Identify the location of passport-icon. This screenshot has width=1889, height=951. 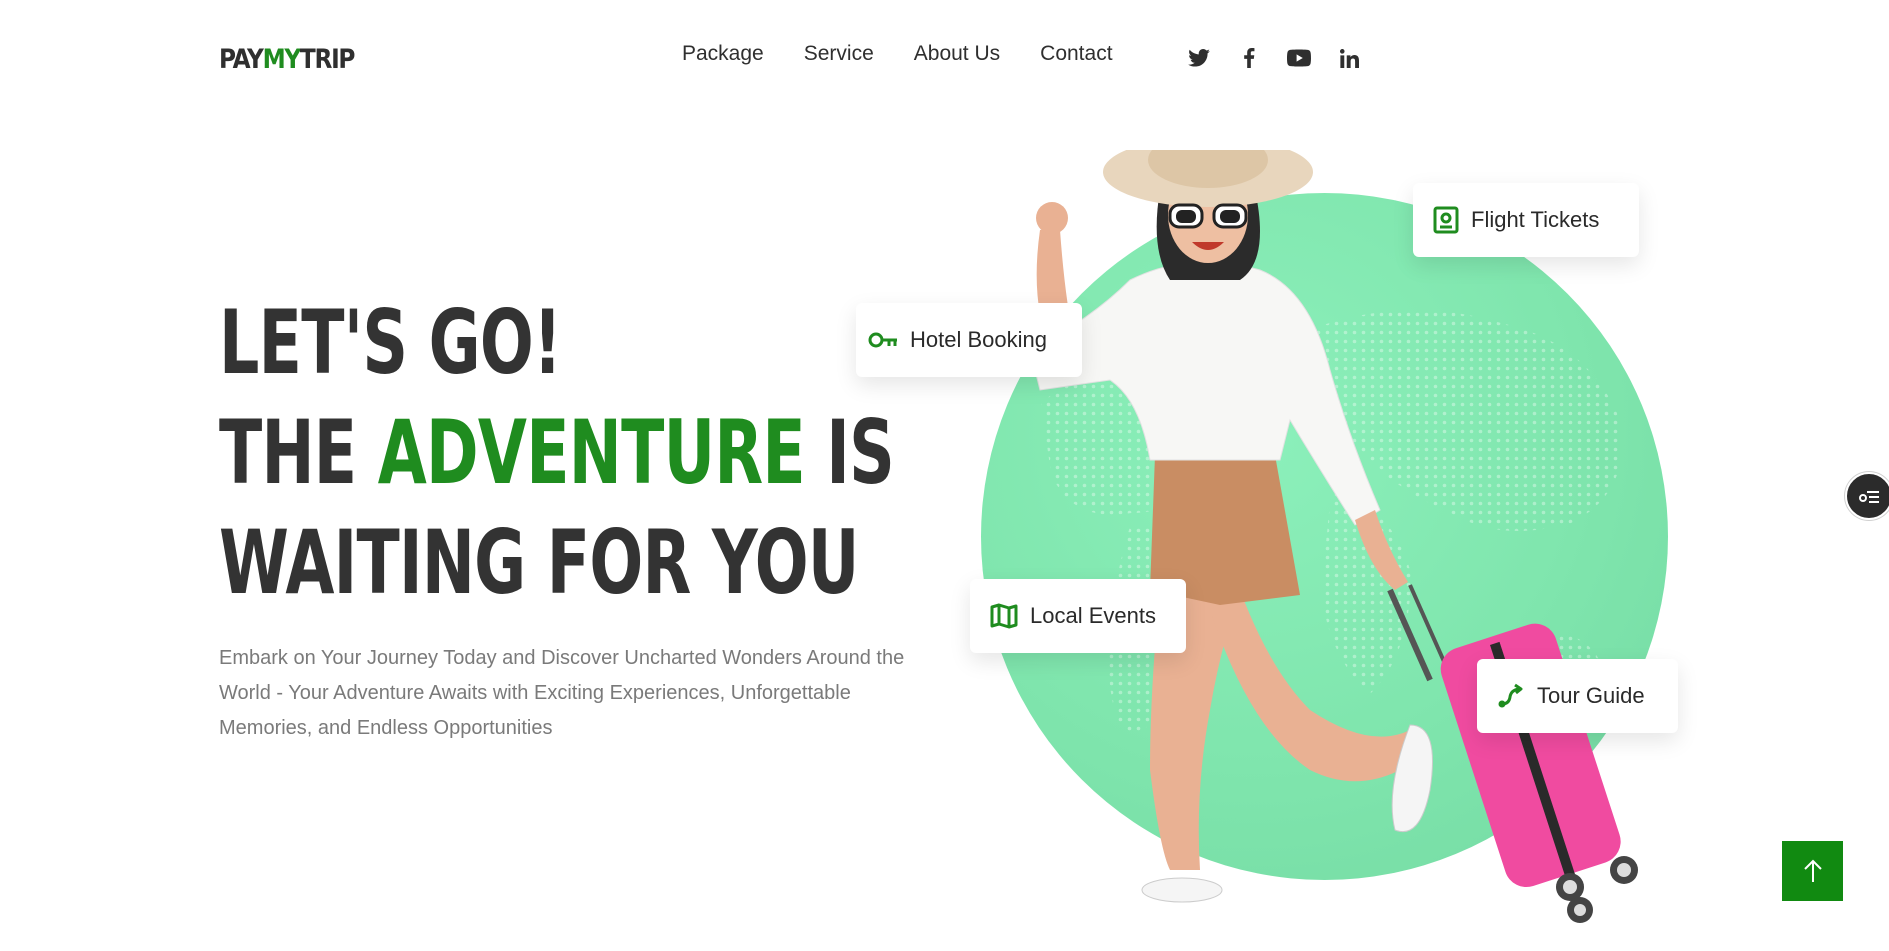
(1446, 220).